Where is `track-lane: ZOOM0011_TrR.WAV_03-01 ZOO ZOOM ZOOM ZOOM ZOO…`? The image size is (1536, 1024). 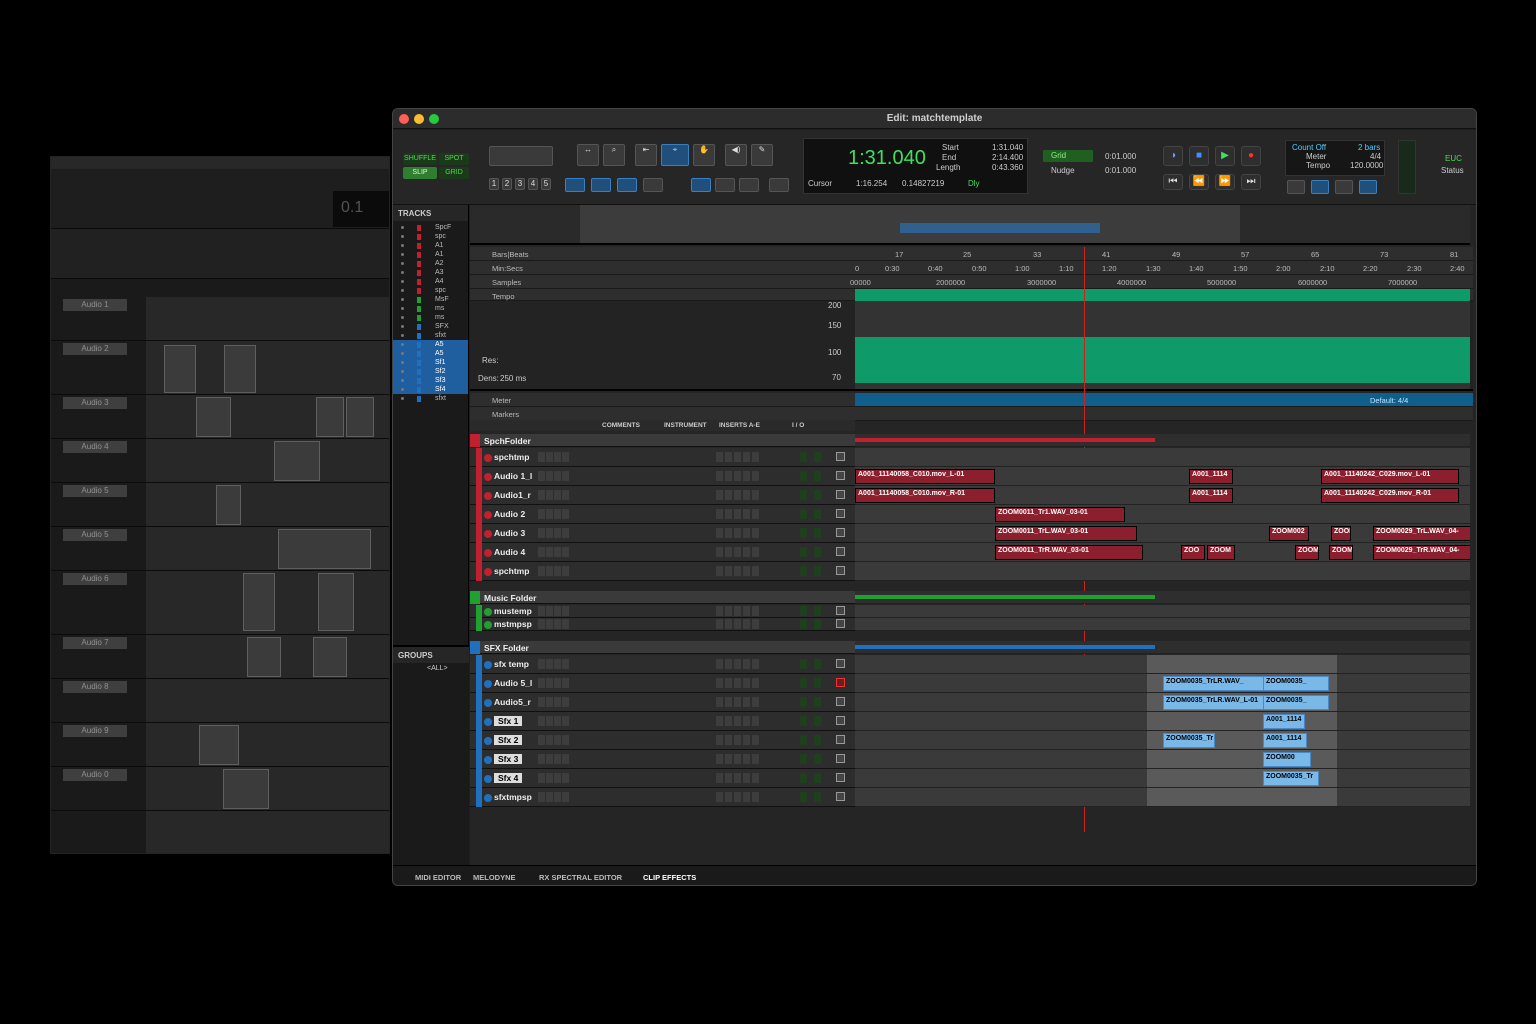
track-lane: ZOOM0011_TrR.WAV_03-01 ZOO ZOOM ZOOM ZOOM ZOO… is located at coordinates (1162, 552).